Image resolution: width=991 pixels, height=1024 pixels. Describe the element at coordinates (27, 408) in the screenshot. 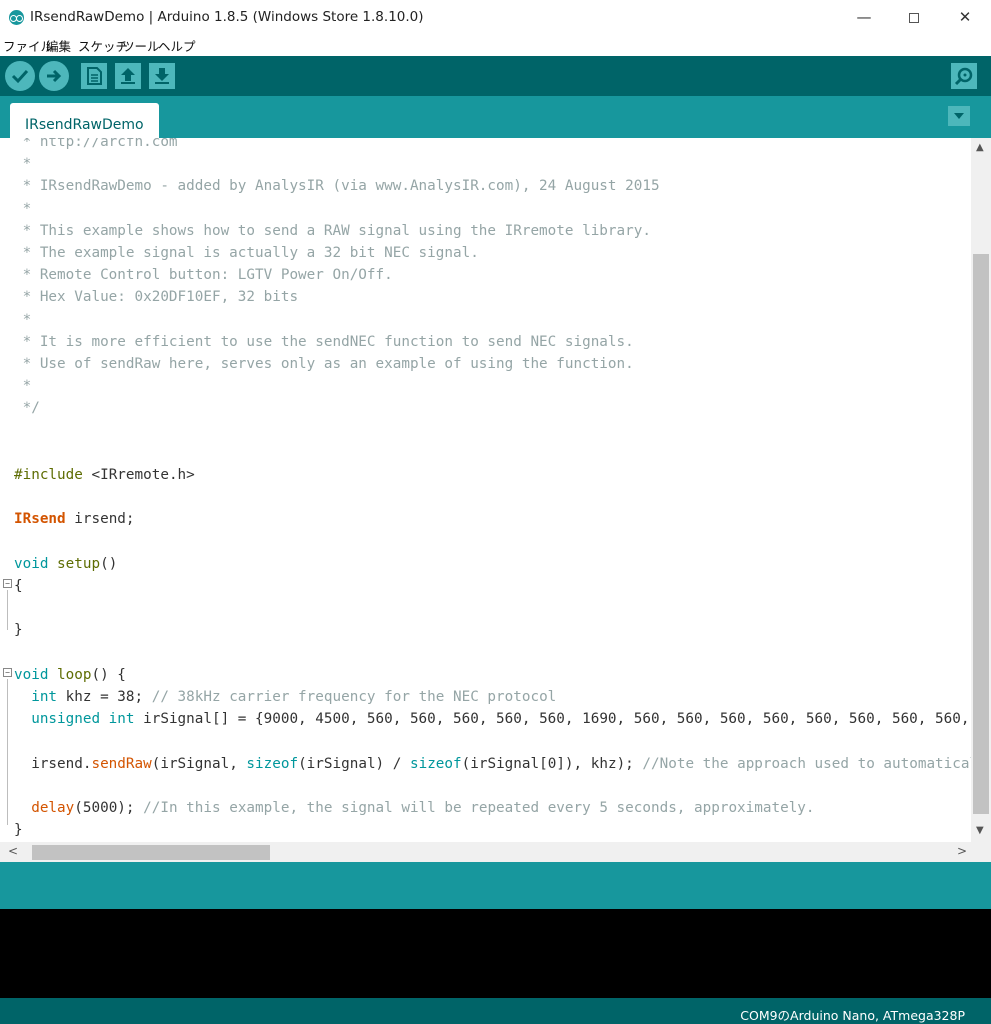

I see `code-line: */` at that location.